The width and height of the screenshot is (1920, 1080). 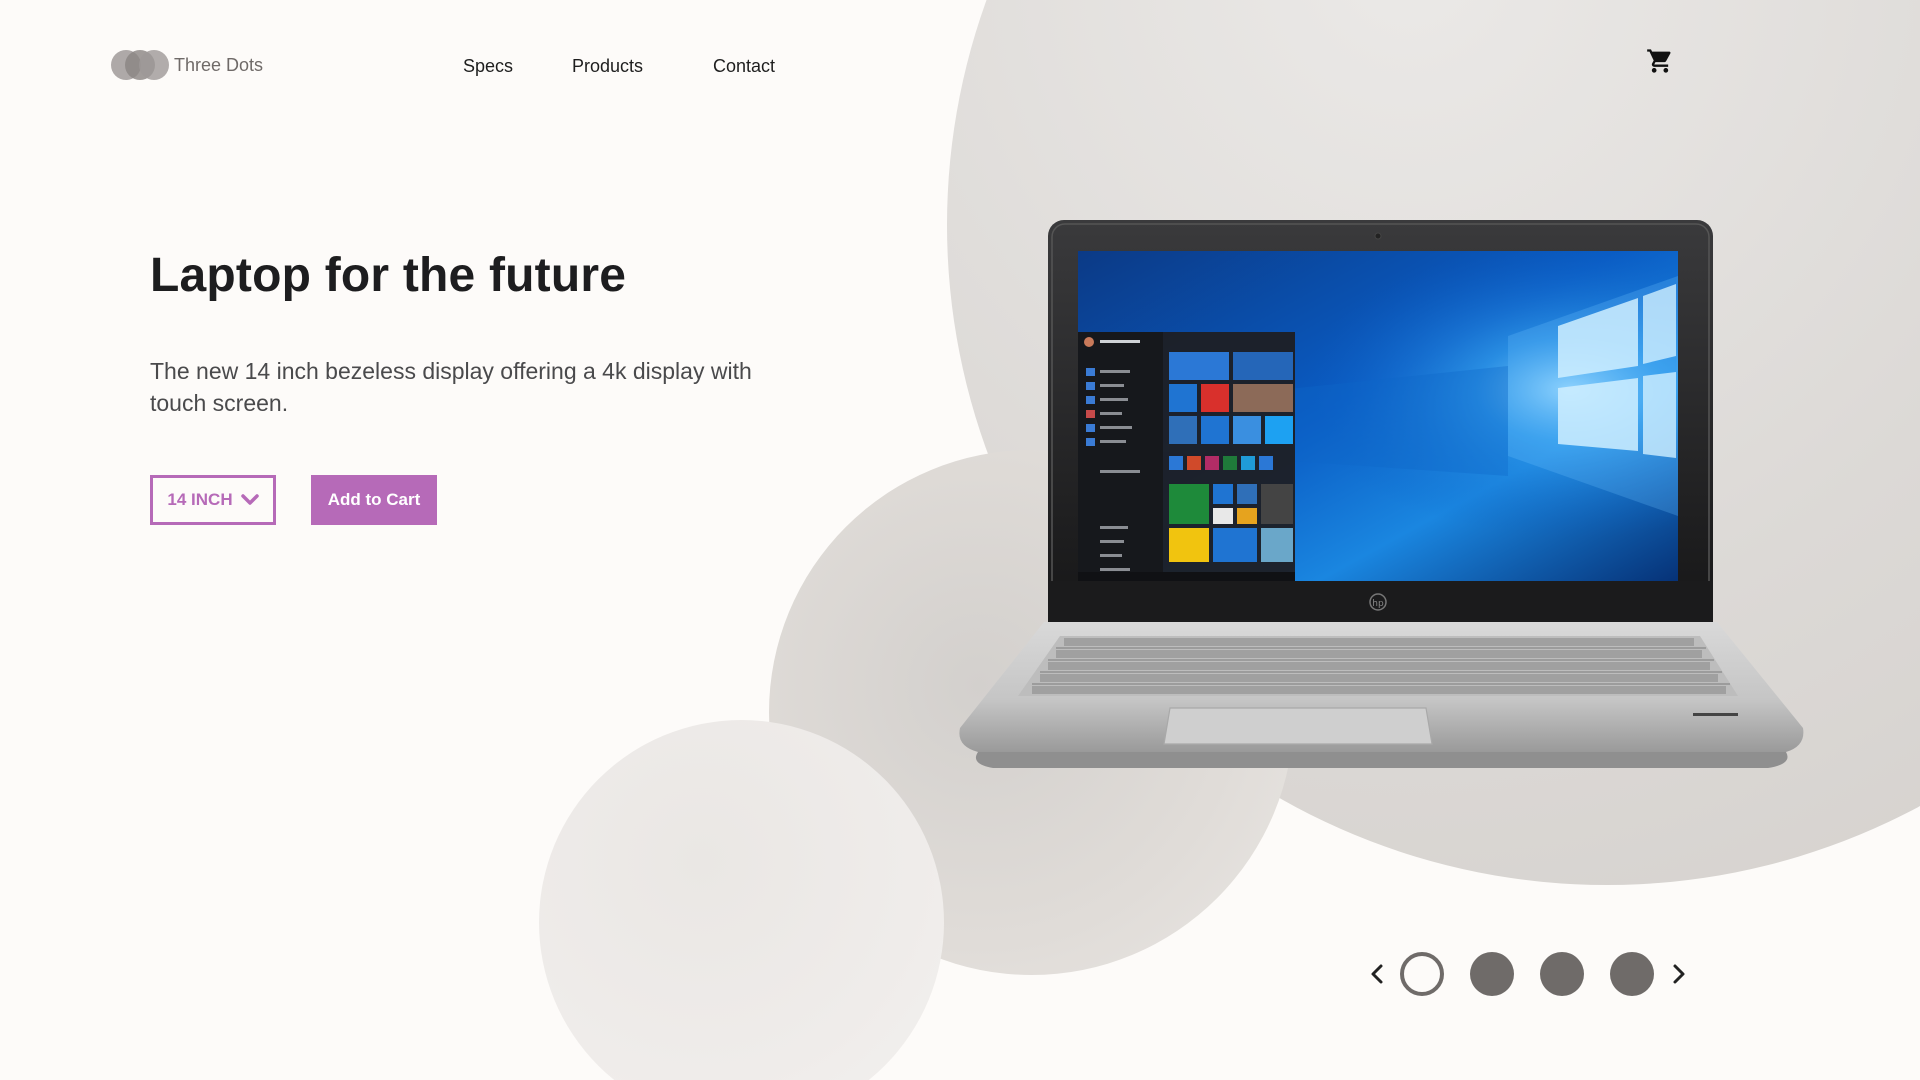 I want to click on add-to-cart-button: Add to Cart, so click(x=374, y=500).